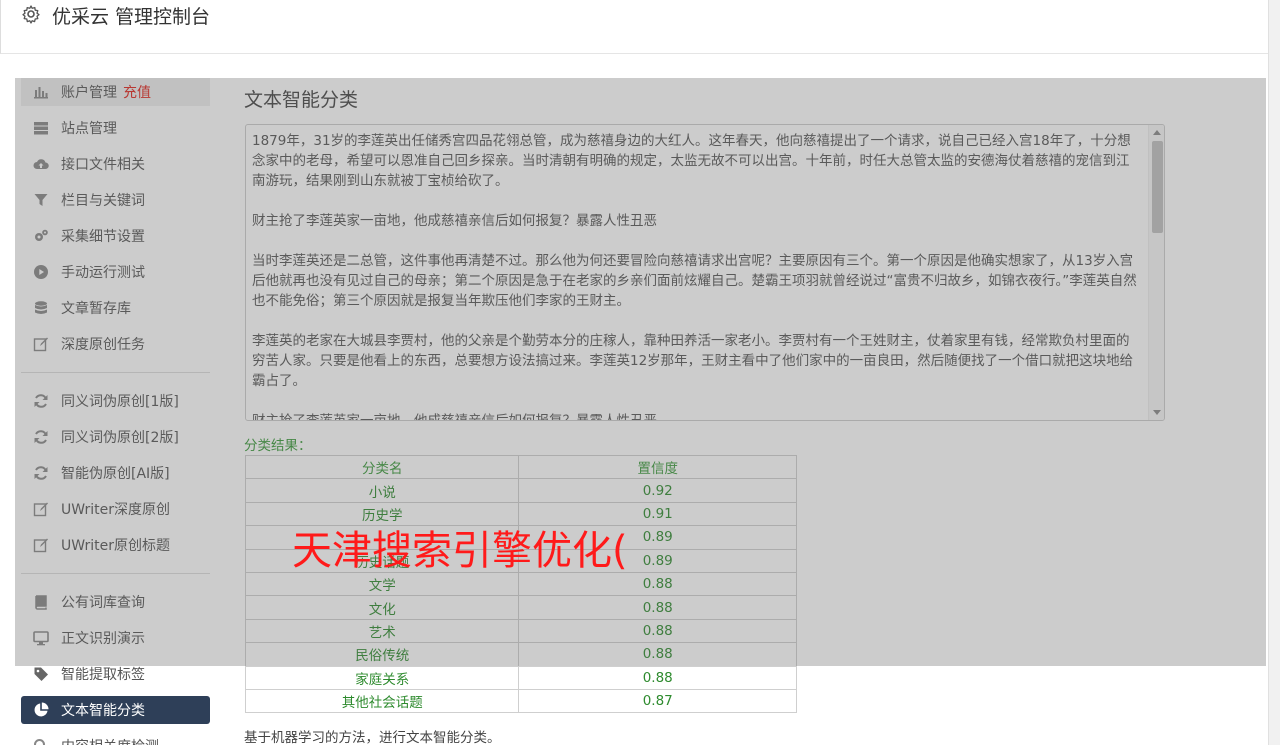 Image resolution: width=1280 pixels, height=745 pixels. I want to click on category-cell: 民俗传统, so click(382, 654).